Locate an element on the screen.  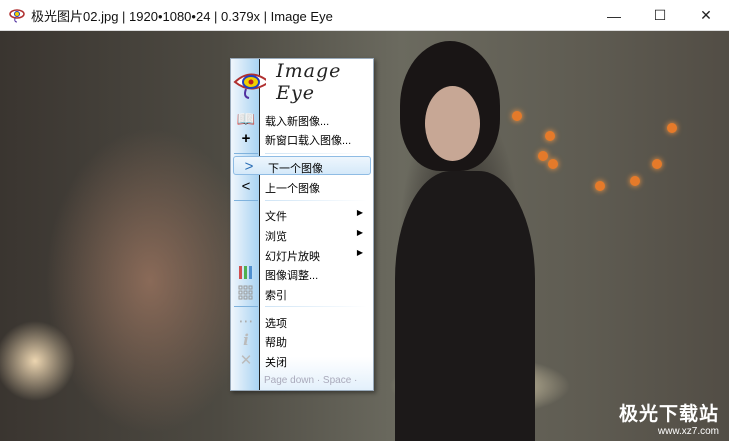
menu-item-close: ✕ 关闭 is located at coordinates (302, 360).